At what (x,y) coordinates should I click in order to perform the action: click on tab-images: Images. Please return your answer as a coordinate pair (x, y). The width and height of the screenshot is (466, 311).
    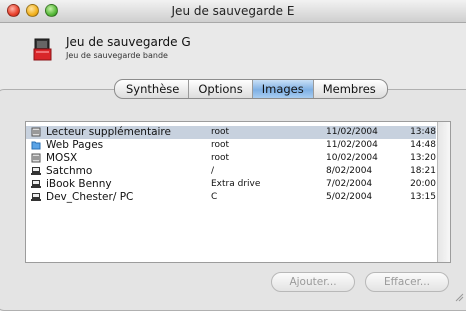
    Looking at the image, I should click on (283, 89).